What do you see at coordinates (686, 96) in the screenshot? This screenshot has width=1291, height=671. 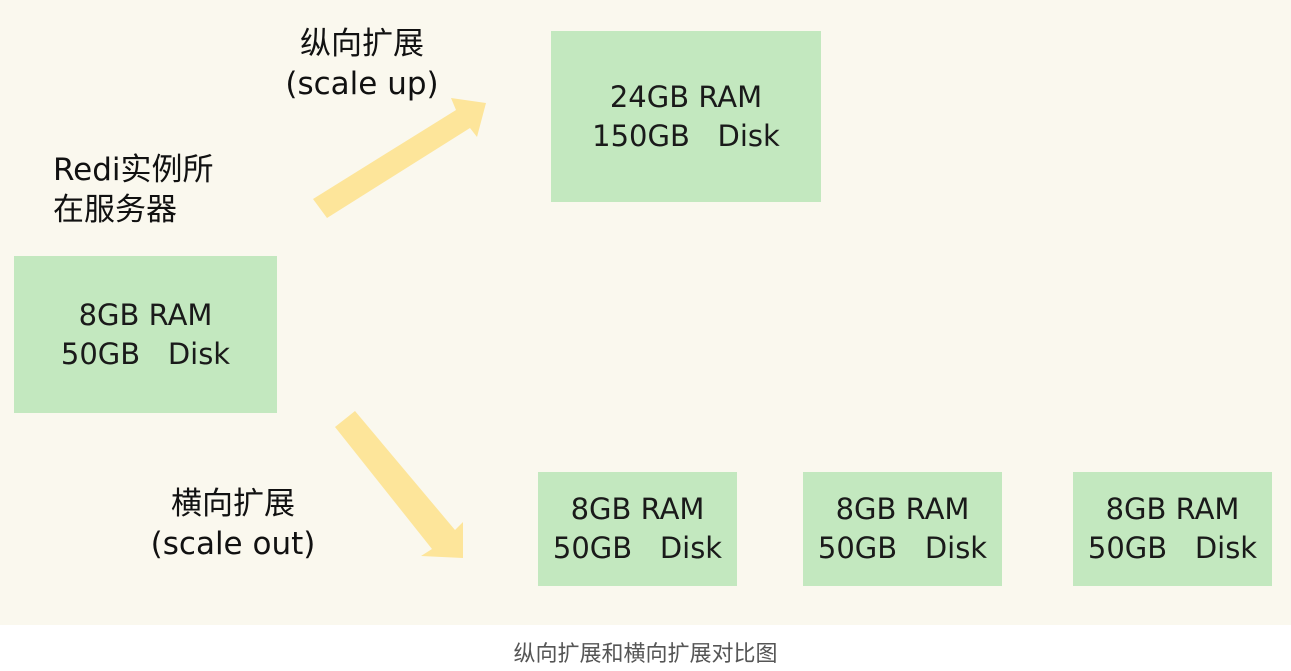 I see `ram-text: 24GB RAM` at bounding box center [686, 96].